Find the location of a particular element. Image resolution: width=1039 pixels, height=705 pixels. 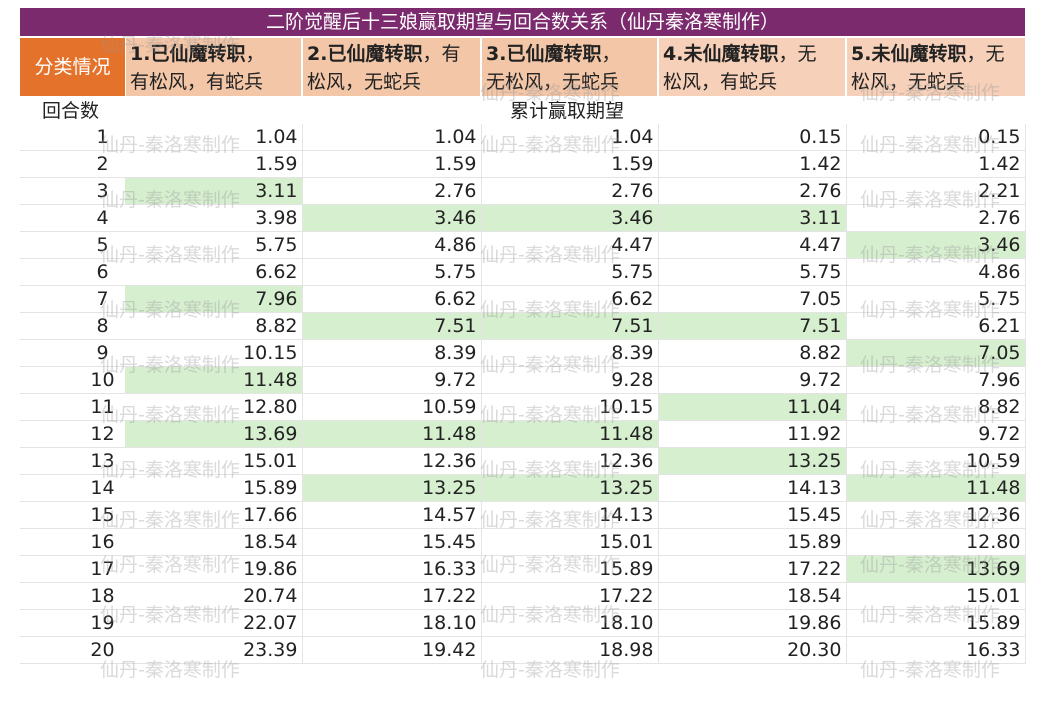

value-cell-col4: 11.92 is located at coordinates (752, 434).